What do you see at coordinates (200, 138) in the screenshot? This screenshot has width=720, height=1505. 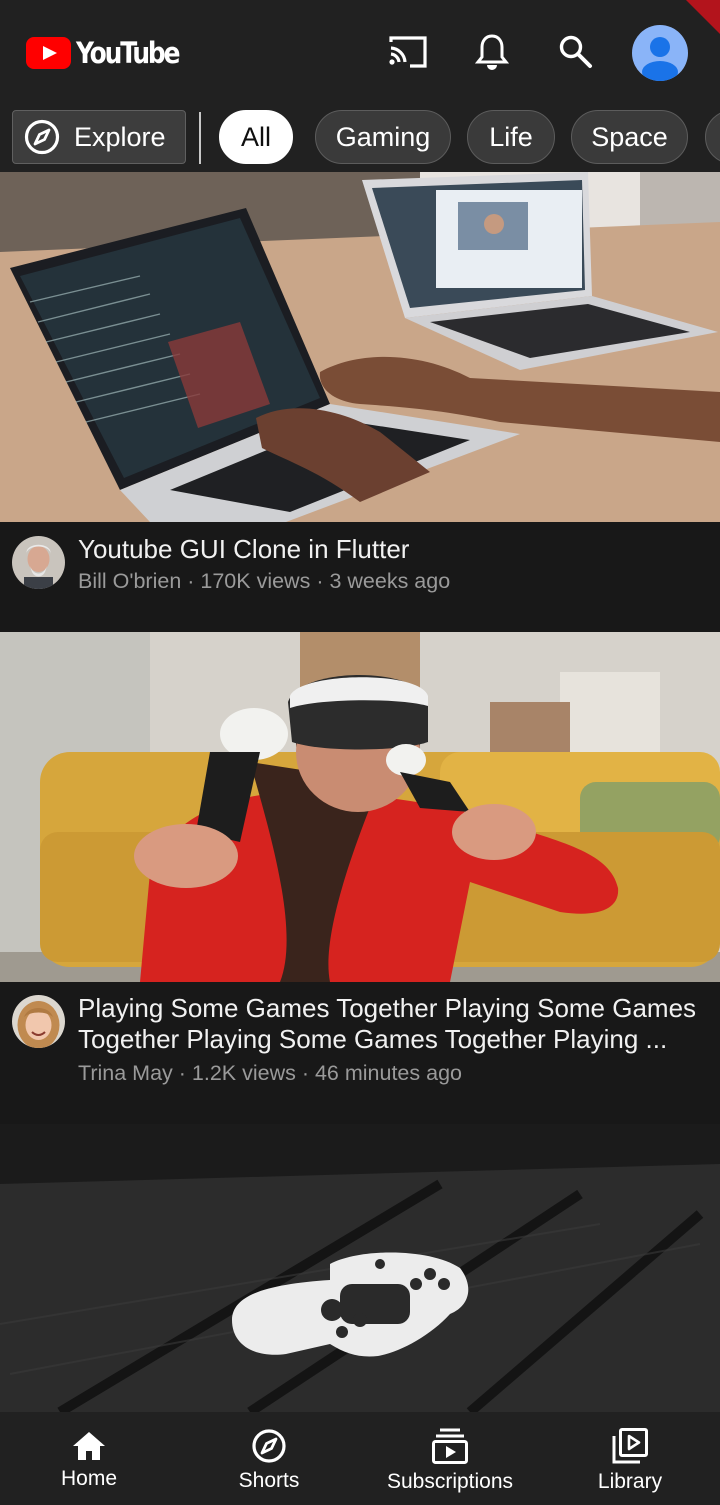 I see `chip-divider` at bounding box center [200, 138].